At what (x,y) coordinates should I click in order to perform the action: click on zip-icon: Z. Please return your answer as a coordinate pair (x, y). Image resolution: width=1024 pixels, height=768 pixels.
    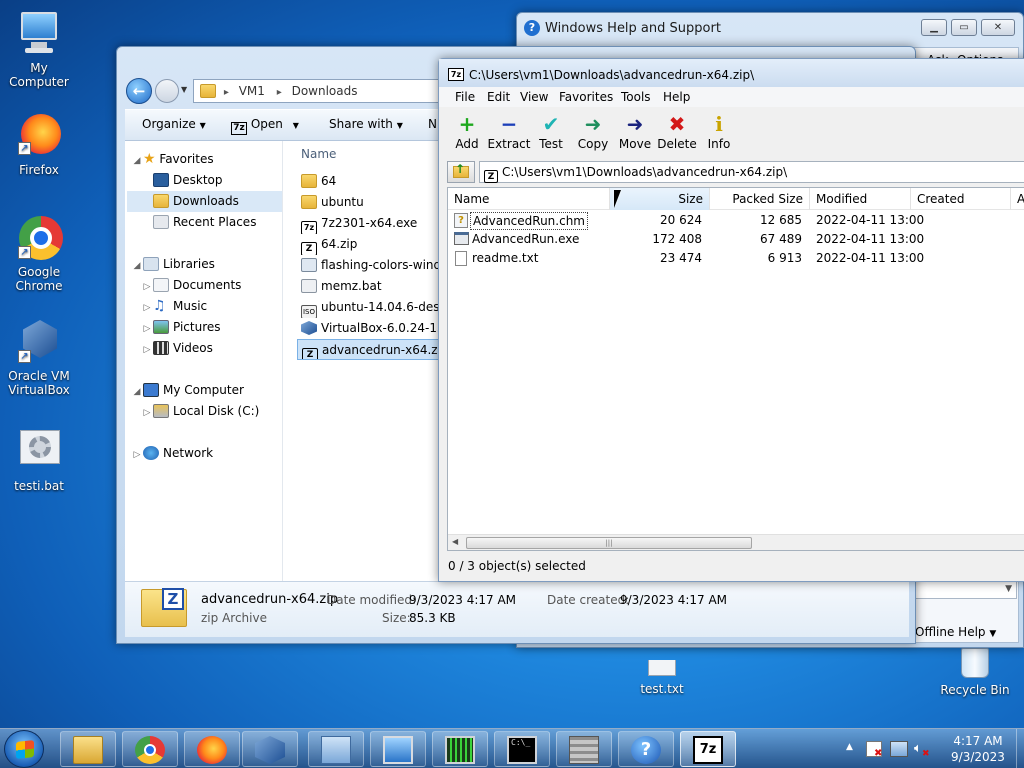
    Looking at the image, I should click on (310, 353).